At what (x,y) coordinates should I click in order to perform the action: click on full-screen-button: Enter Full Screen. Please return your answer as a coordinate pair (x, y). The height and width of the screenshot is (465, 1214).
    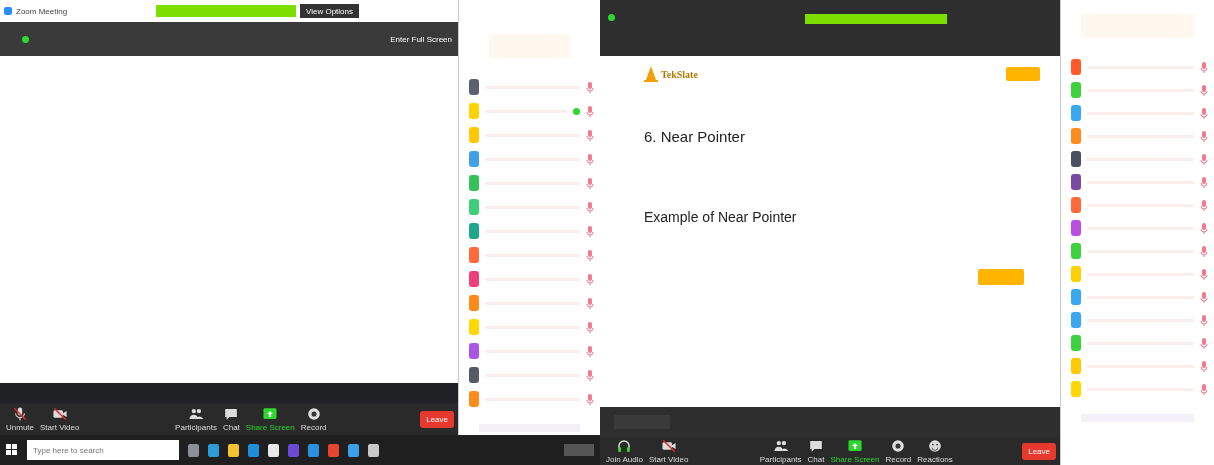
    Looking at the image, I should click on (421, 39).